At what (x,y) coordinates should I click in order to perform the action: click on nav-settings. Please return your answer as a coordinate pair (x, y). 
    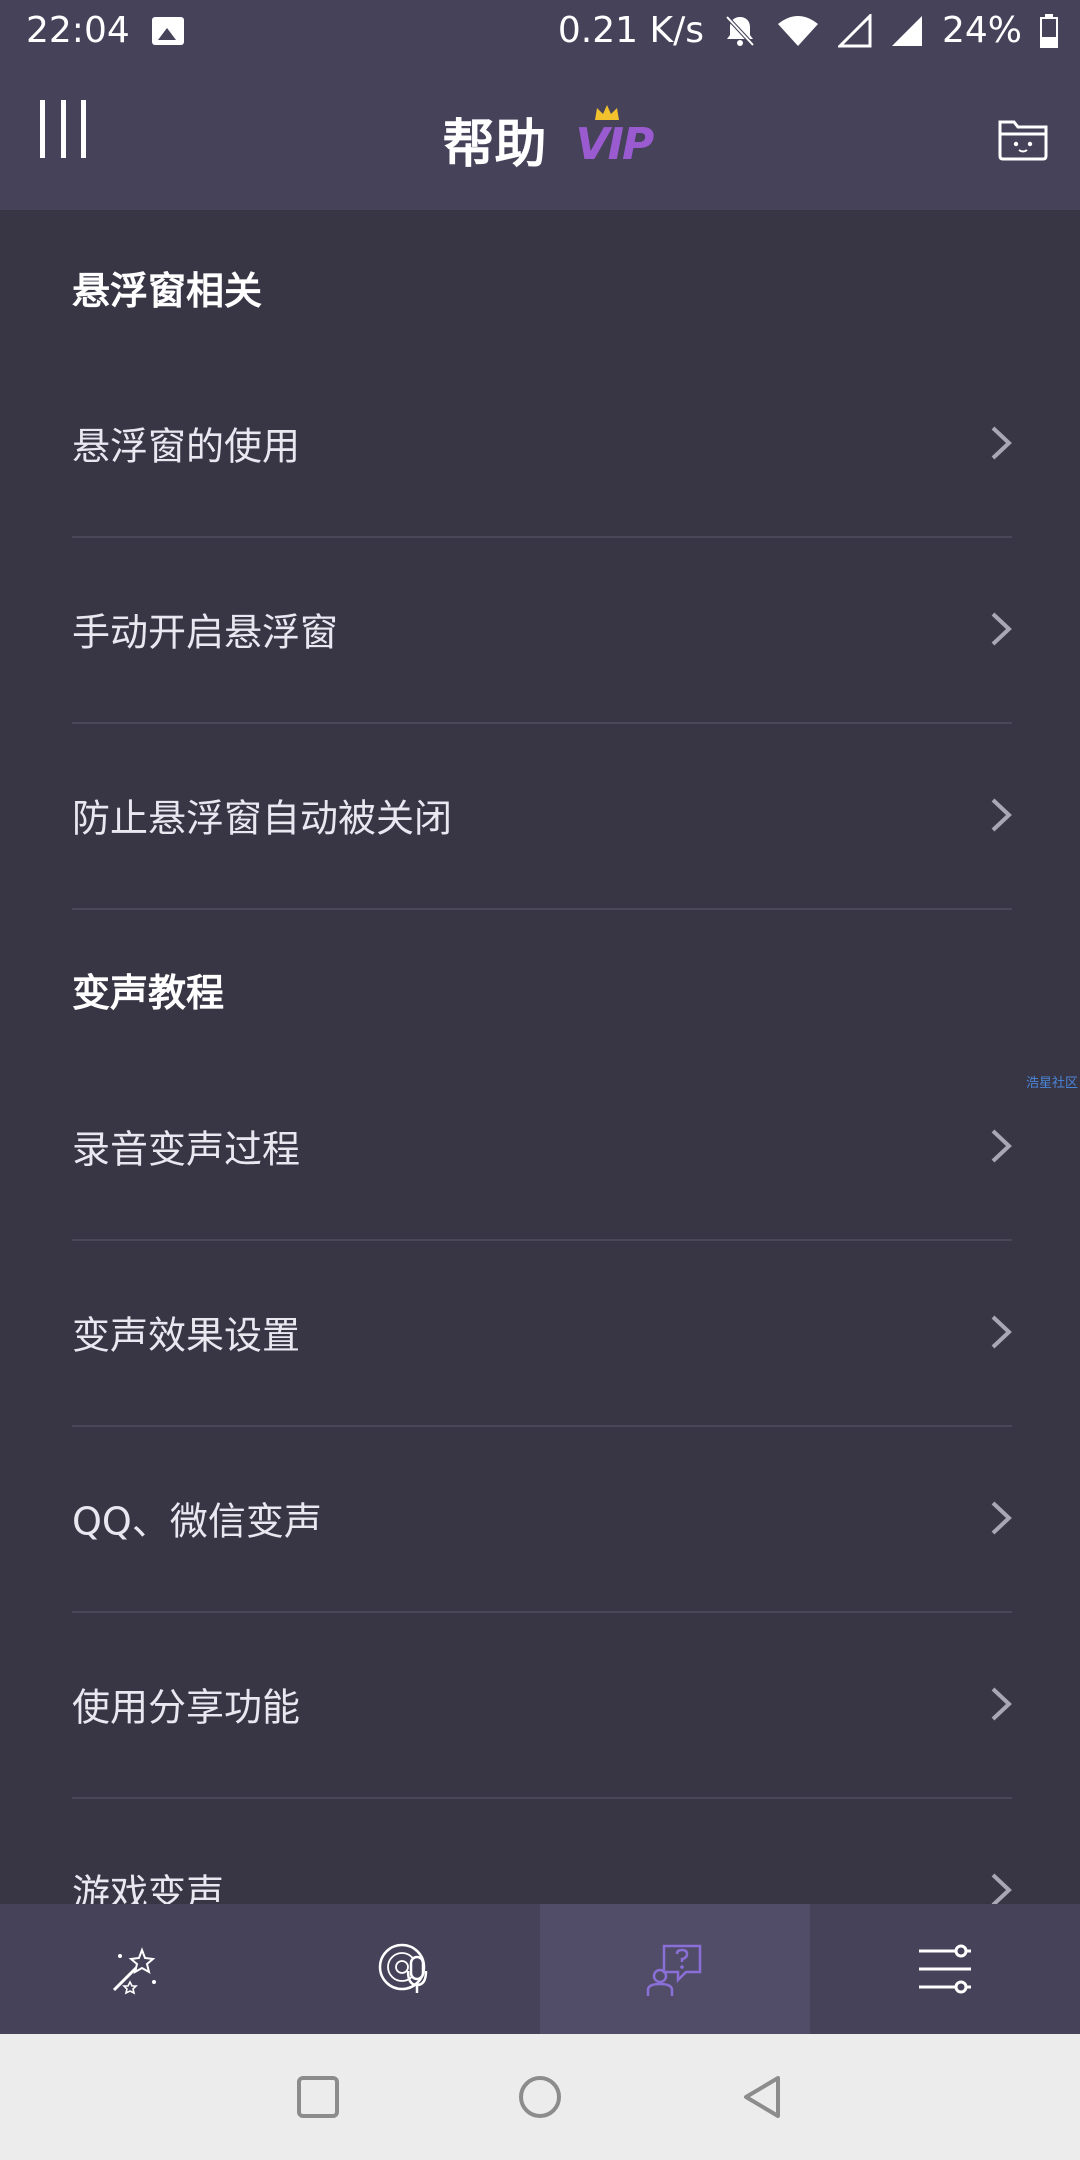
    Looking at the image, I should click on (945, 1969).